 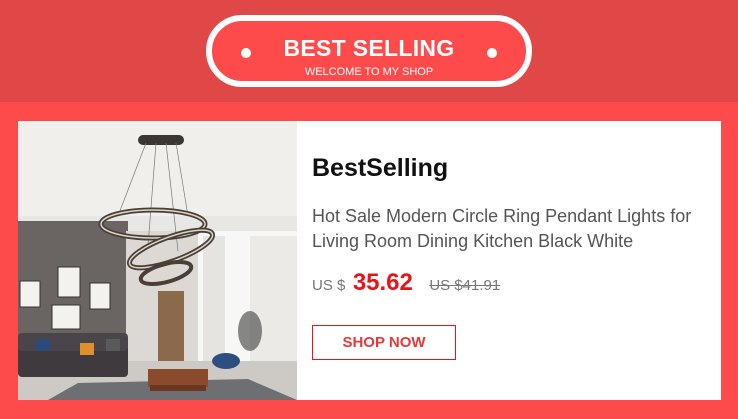 What do you see at coordinates (329, 285) in the screenshot?
I see `currency-label: US $` at bounding box center [329, 285].